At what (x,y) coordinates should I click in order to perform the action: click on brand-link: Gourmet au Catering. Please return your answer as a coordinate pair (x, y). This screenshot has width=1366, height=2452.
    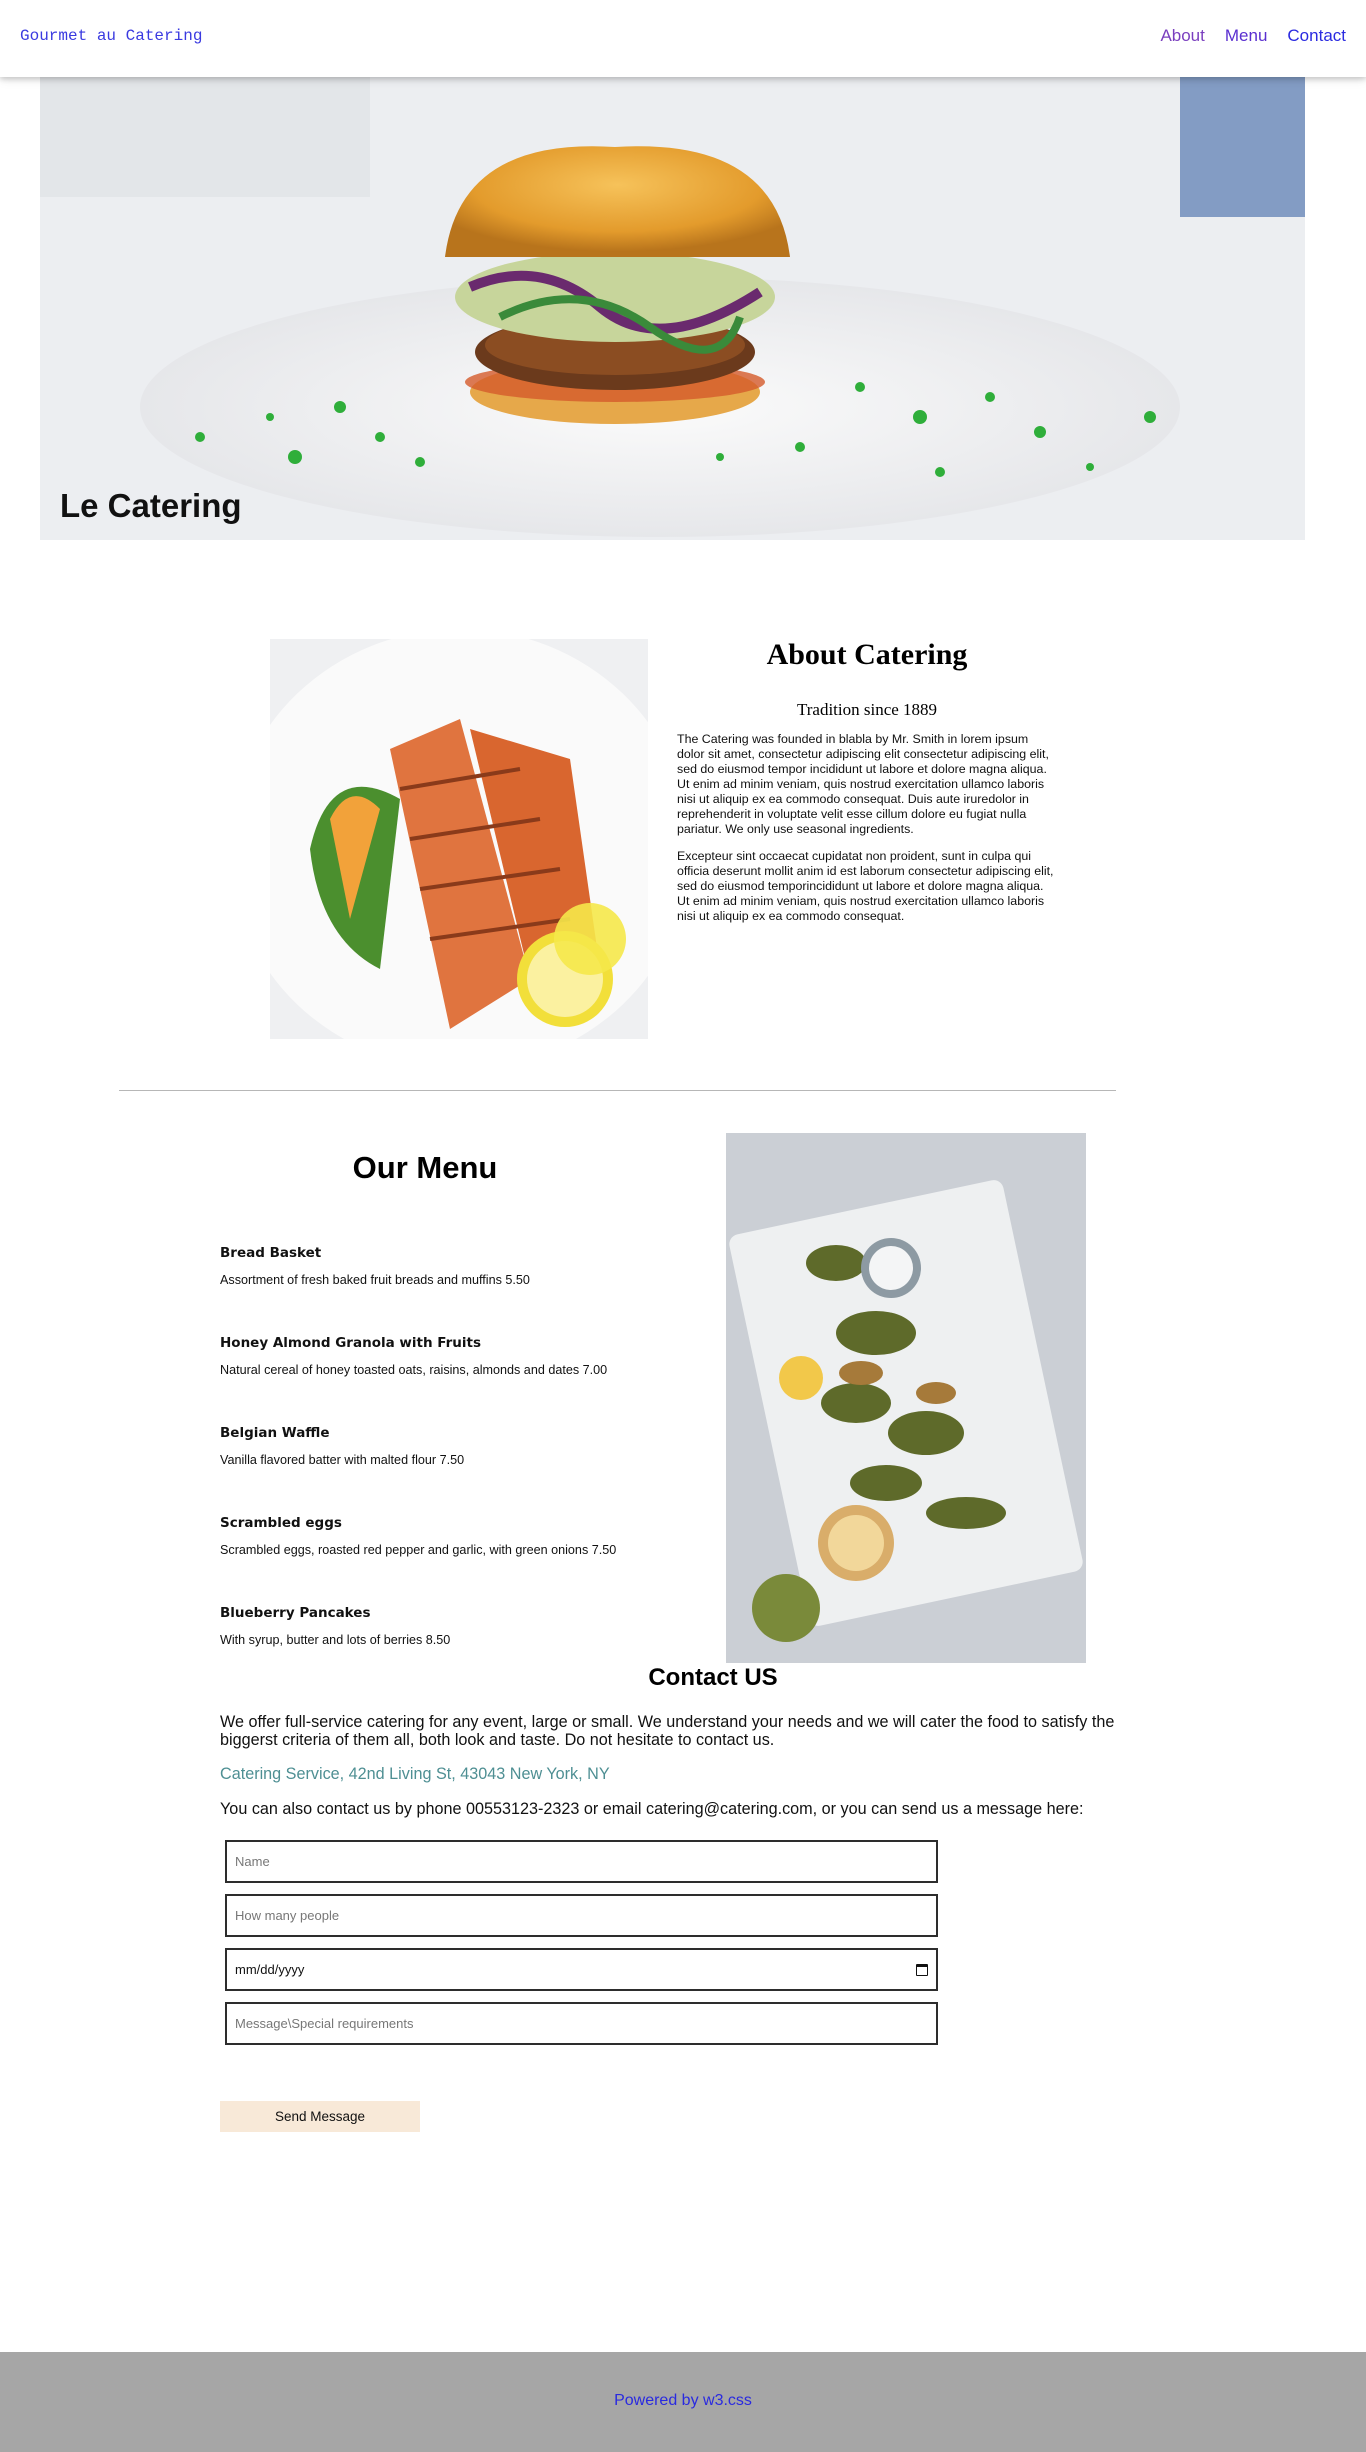
    Looking at the image, I should click on (111, 36).